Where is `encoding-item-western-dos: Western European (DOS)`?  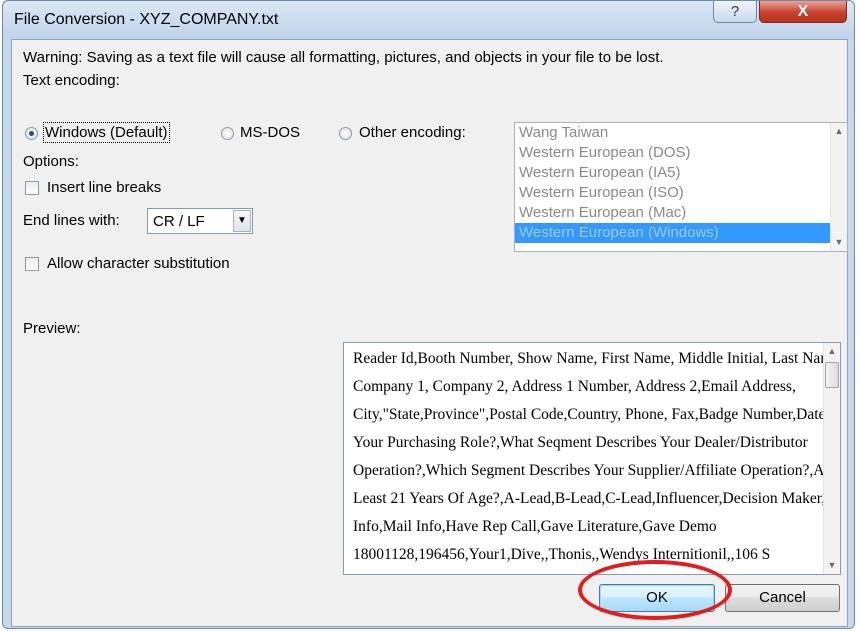 encoding-item-western-dos: Western European (DOS) is located at coordinates (681, 153).